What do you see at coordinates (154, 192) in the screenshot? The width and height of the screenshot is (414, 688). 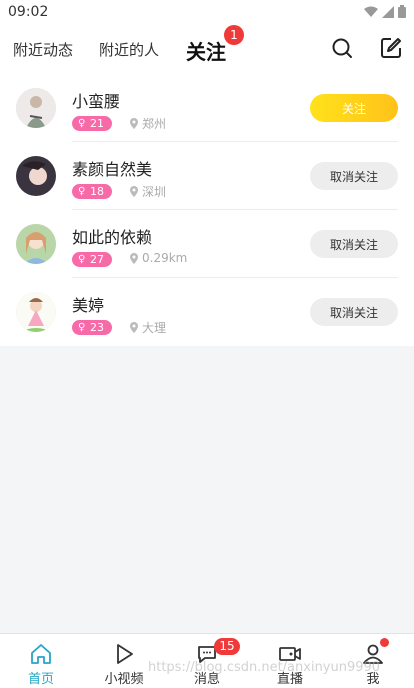 I see `location-text: 深圳` at bounding box center [154, 192].